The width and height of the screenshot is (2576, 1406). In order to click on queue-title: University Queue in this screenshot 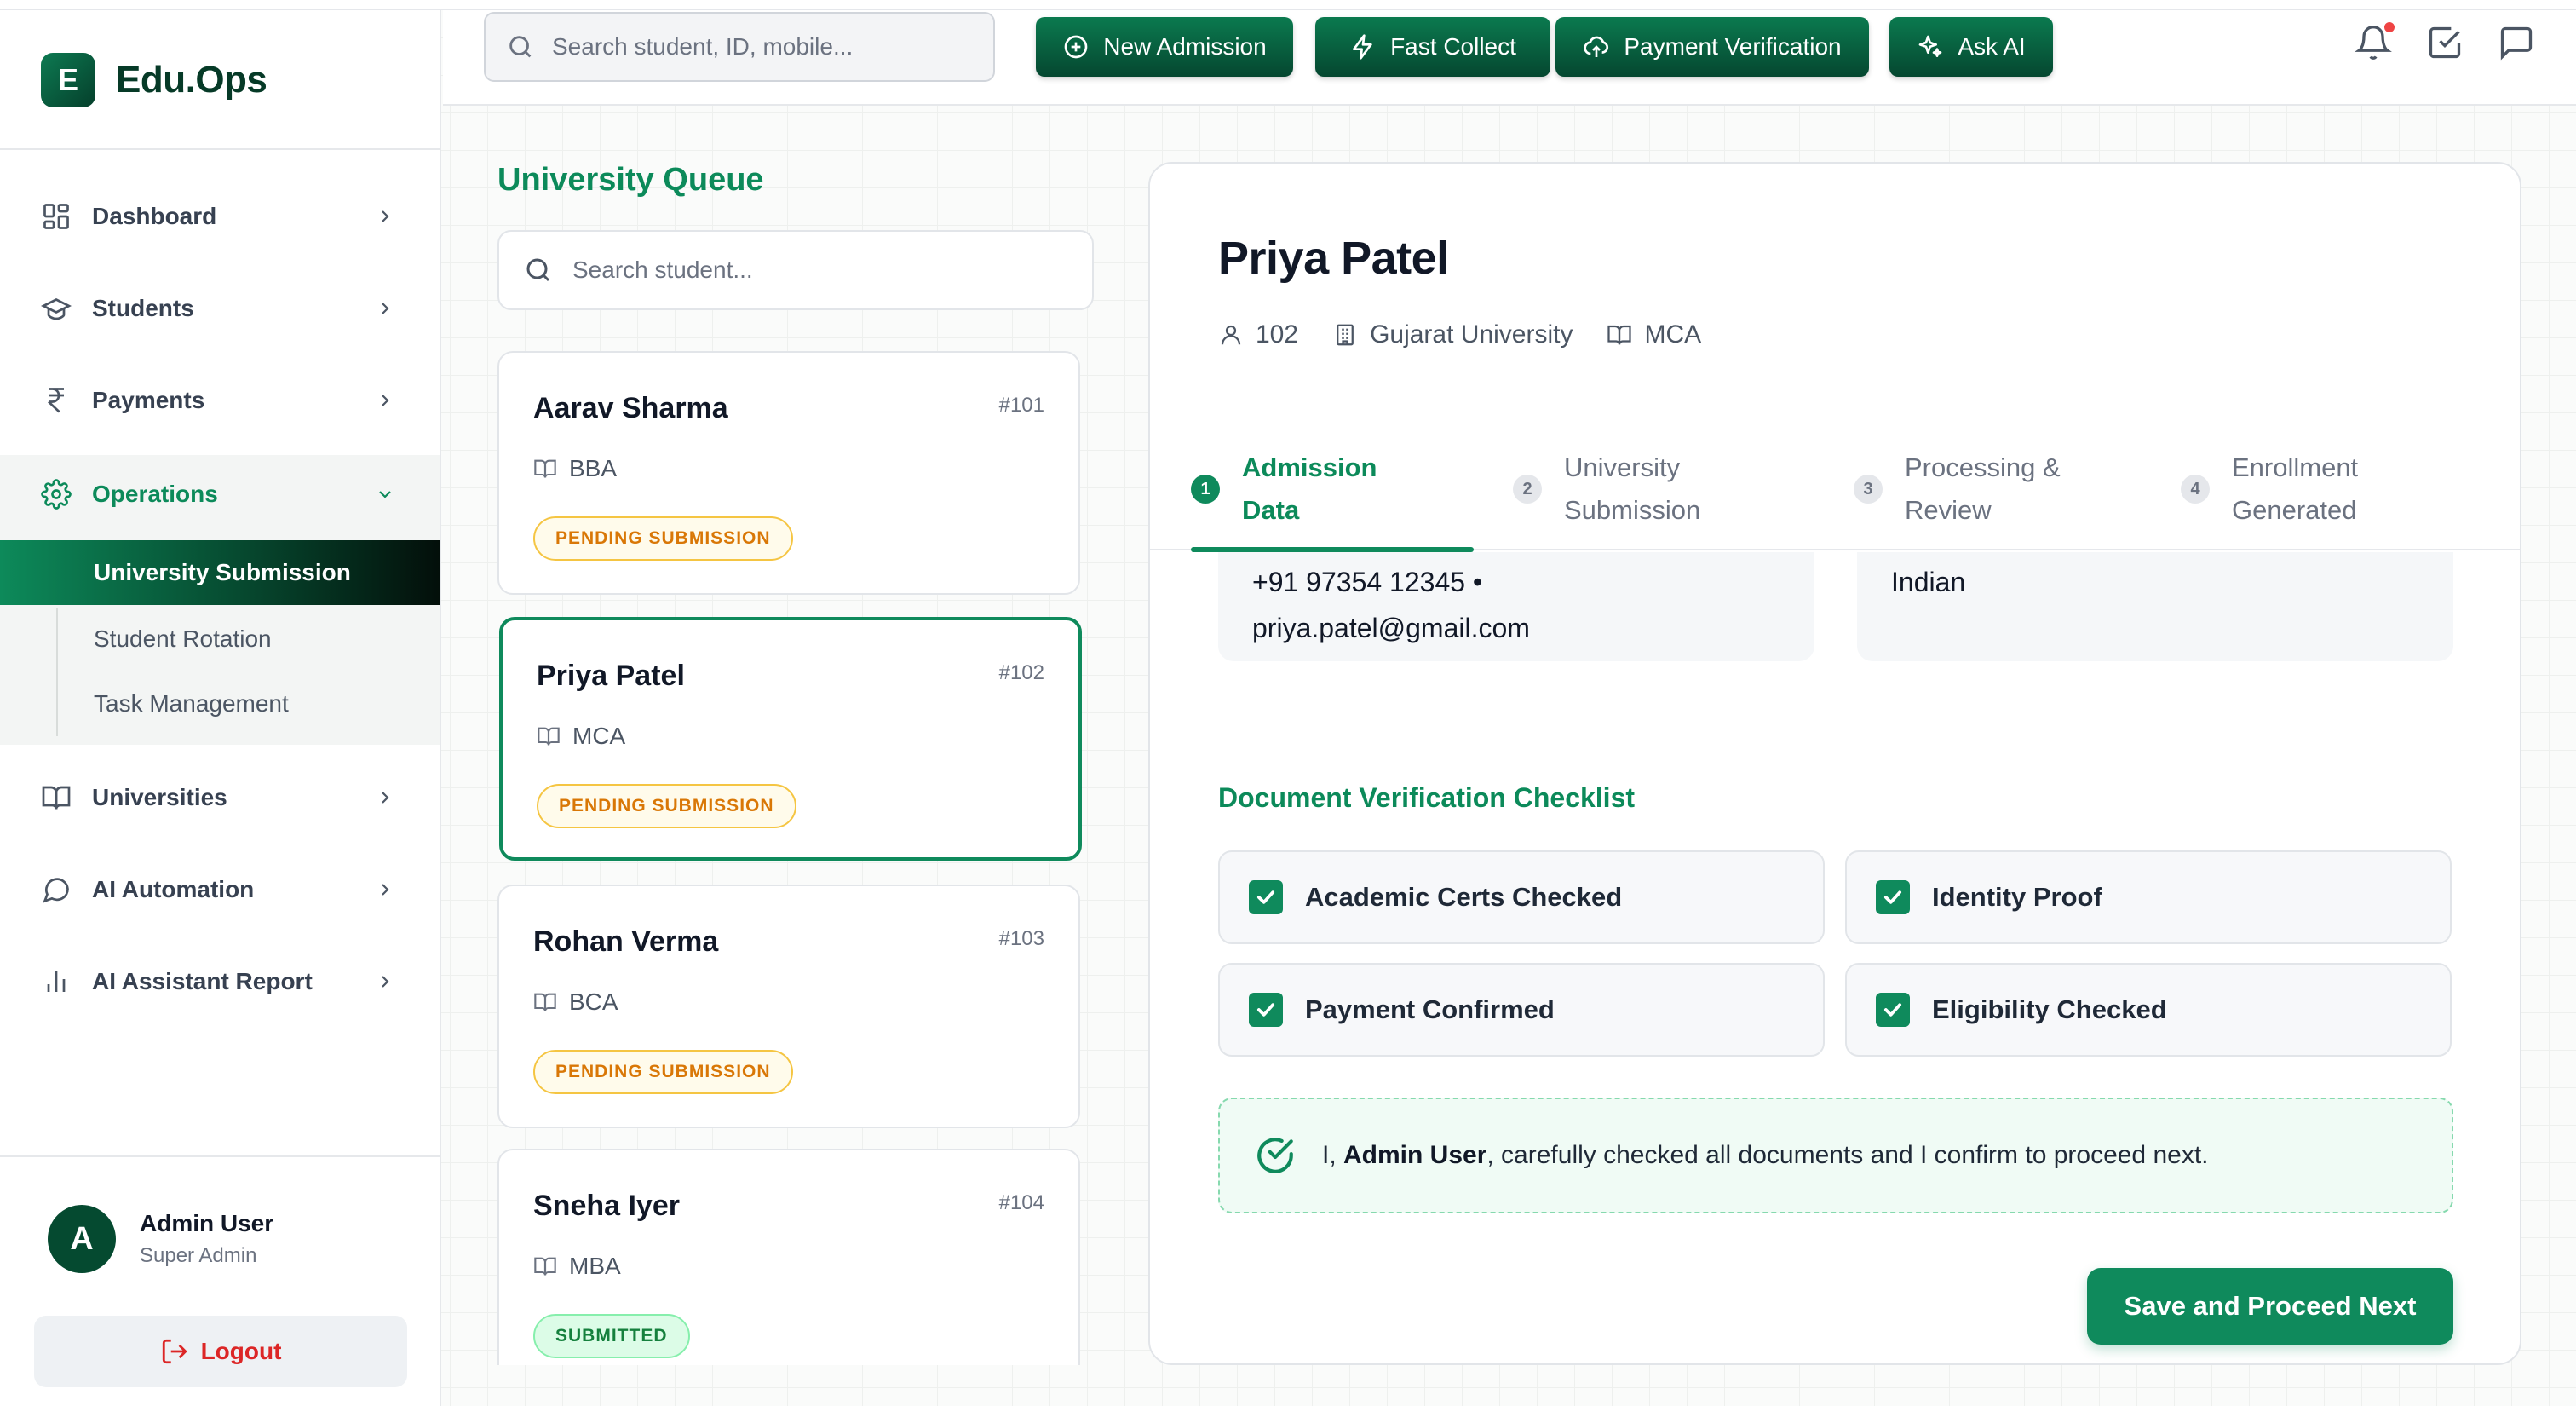, I will do `click(630, 180)`.